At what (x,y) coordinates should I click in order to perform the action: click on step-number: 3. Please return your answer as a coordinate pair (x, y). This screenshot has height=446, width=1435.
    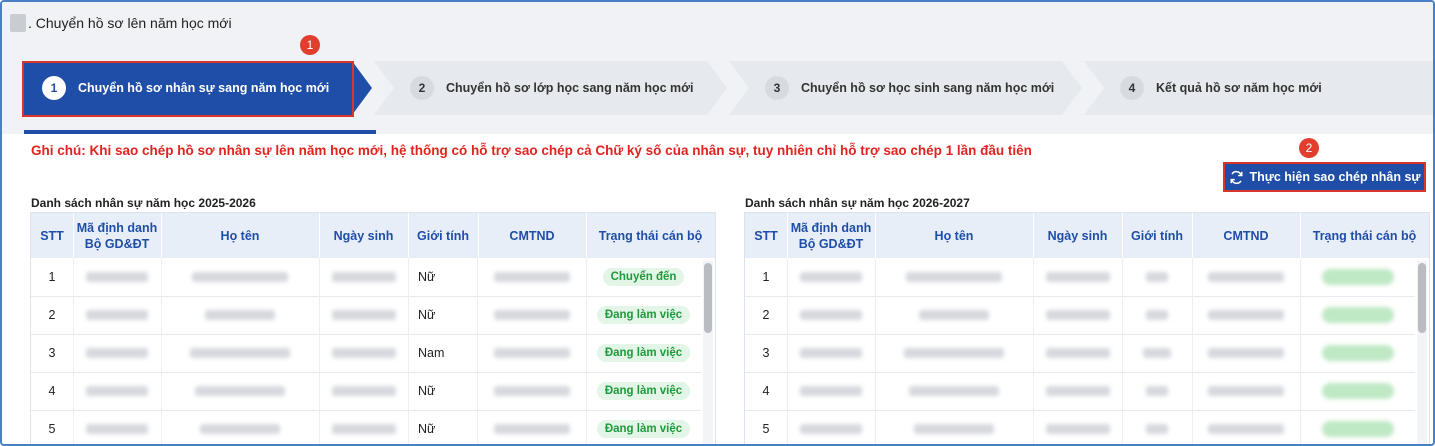
    Looking at the image, I should click on (777, 88).